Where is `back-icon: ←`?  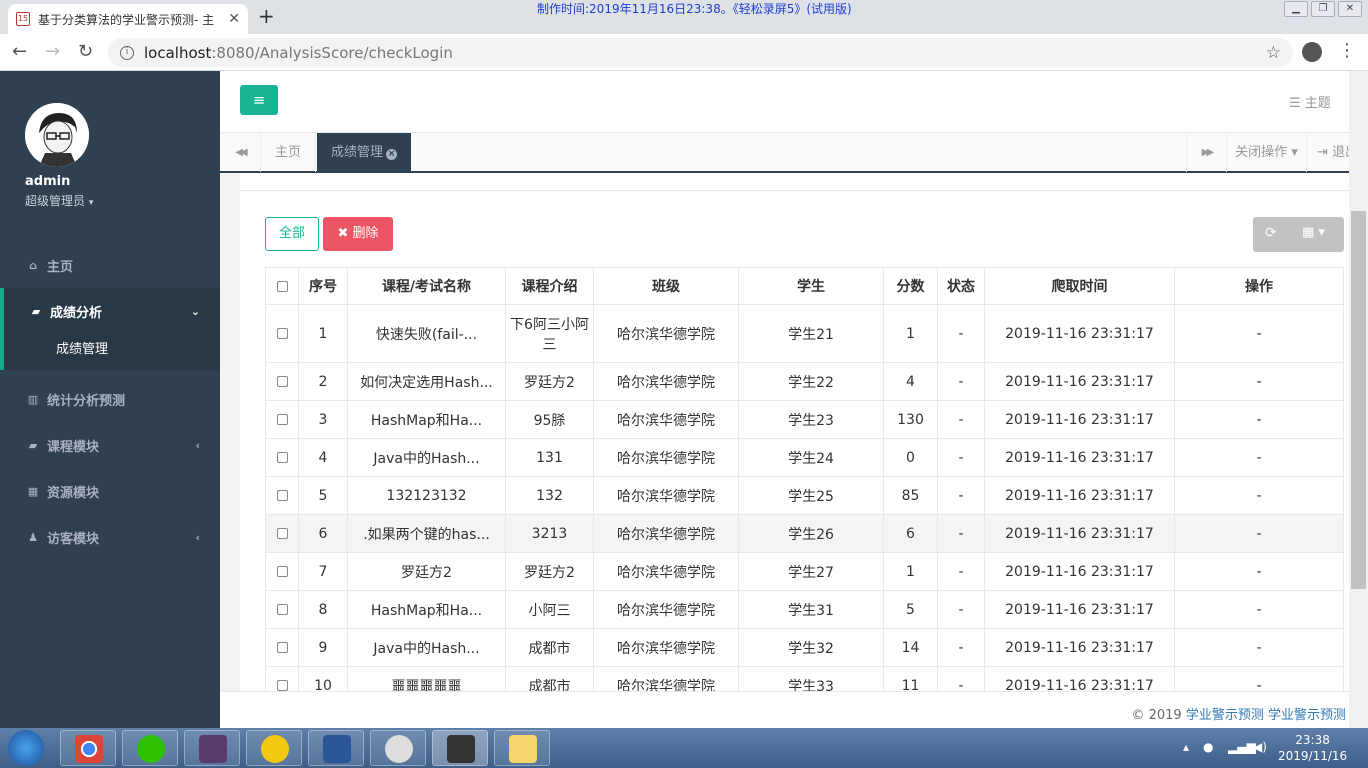
back-icon: ← is located at coordinates (19, 51).